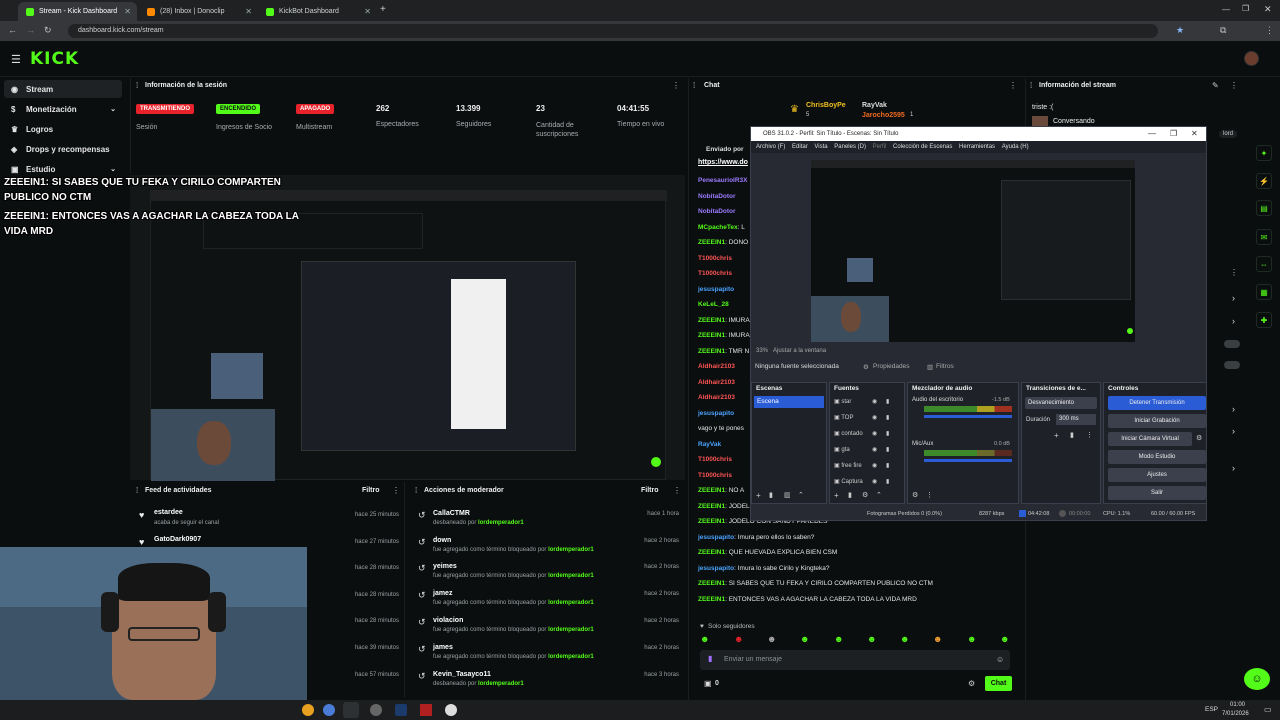  What do you see at coordinates (968, 416) in the screenshot?
I see `desktop-audio-slider` at bounding box center [968, 416].